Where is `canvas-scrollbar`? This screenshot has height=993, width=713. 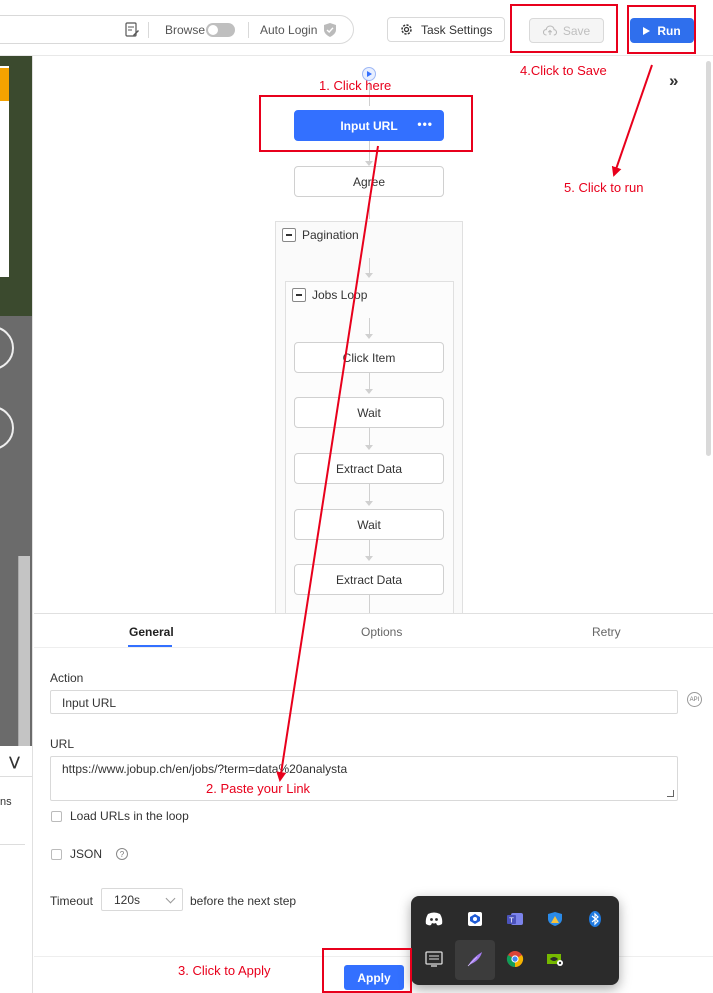
canvas-scrollbar is located at coordinates (708, 258).